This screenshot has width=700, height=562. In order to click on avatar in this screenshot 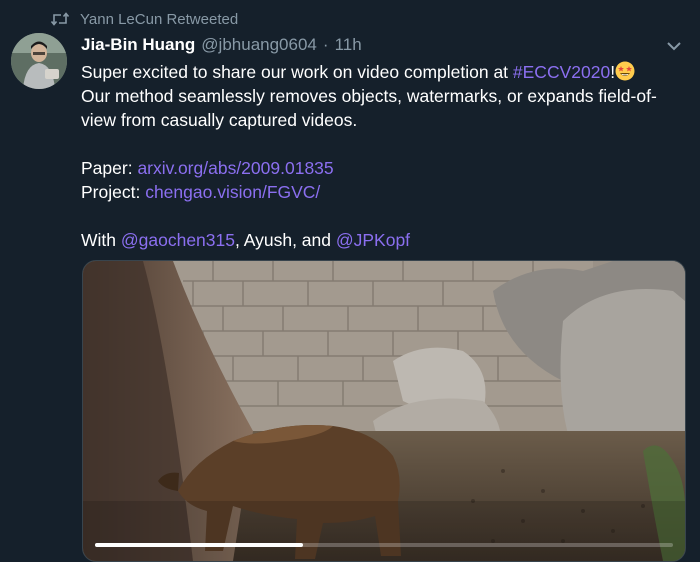, I will do `click(39, 61)`.